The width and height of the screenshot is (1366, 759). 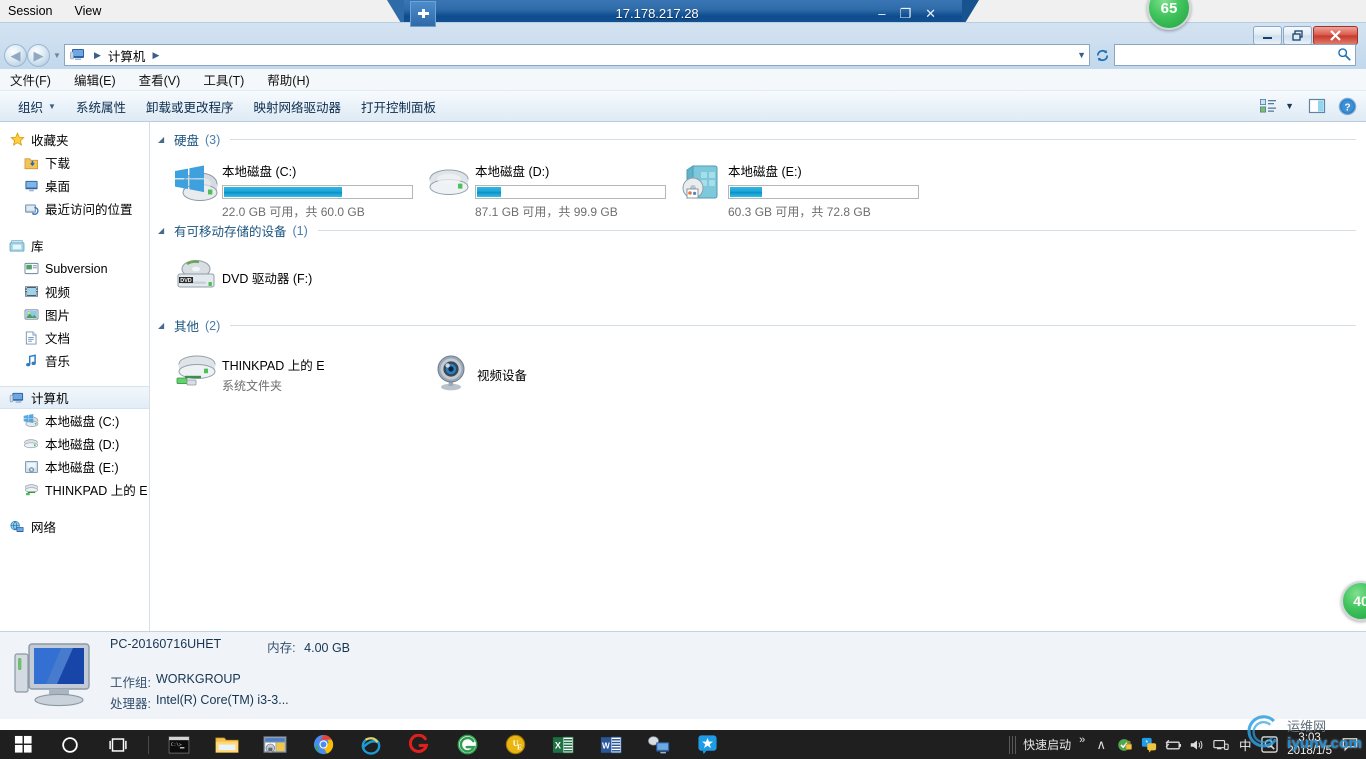 What do you see at coordinates (32, 11) in the screenshot?
I see `session-menu: Session` at bounding box center [32, 11].